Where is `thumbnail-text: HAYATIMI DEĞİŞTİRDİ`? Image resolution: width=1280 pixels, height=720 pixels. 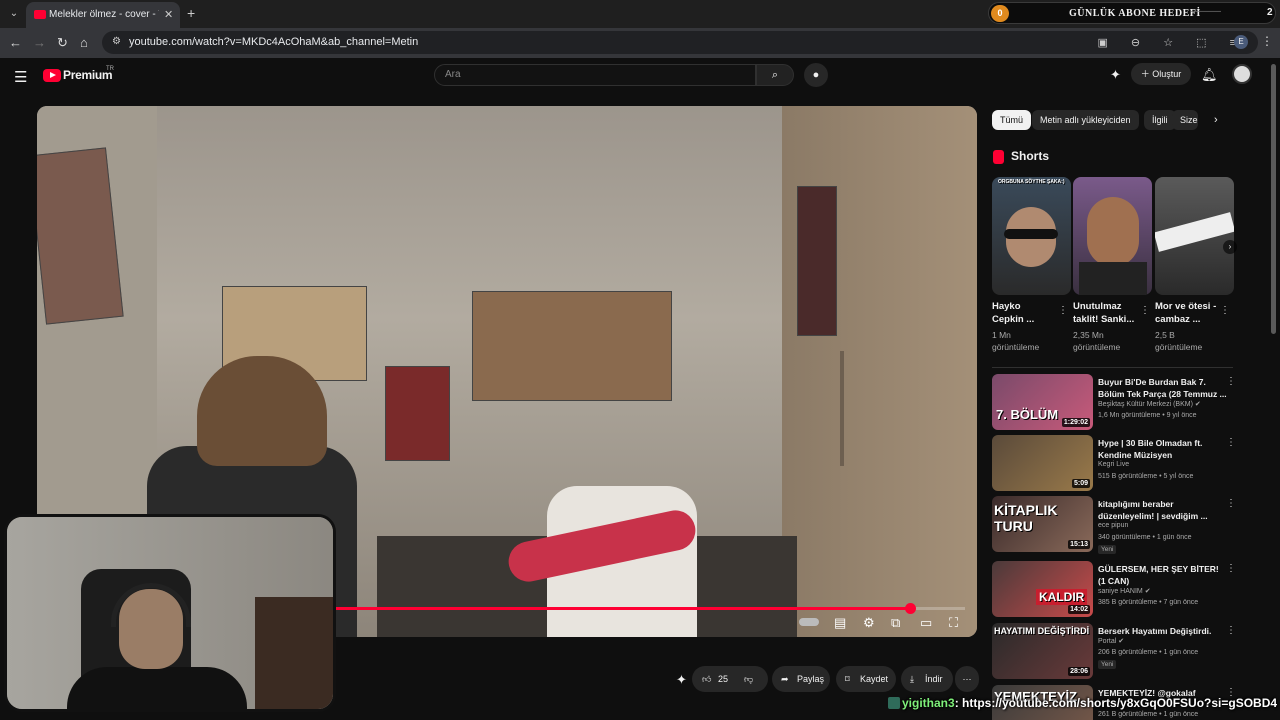
thumbnail-text: HAYATIMI DEĞİŞTİRDİ is located at coordinates (1042, 631).